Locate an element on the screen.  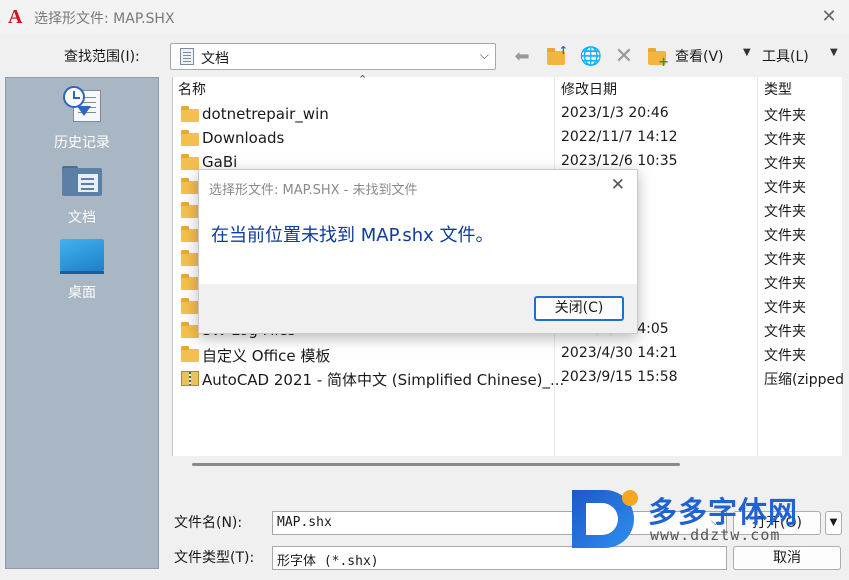
tools-caret-icon: ▼ is located at coordinates (834, 52).